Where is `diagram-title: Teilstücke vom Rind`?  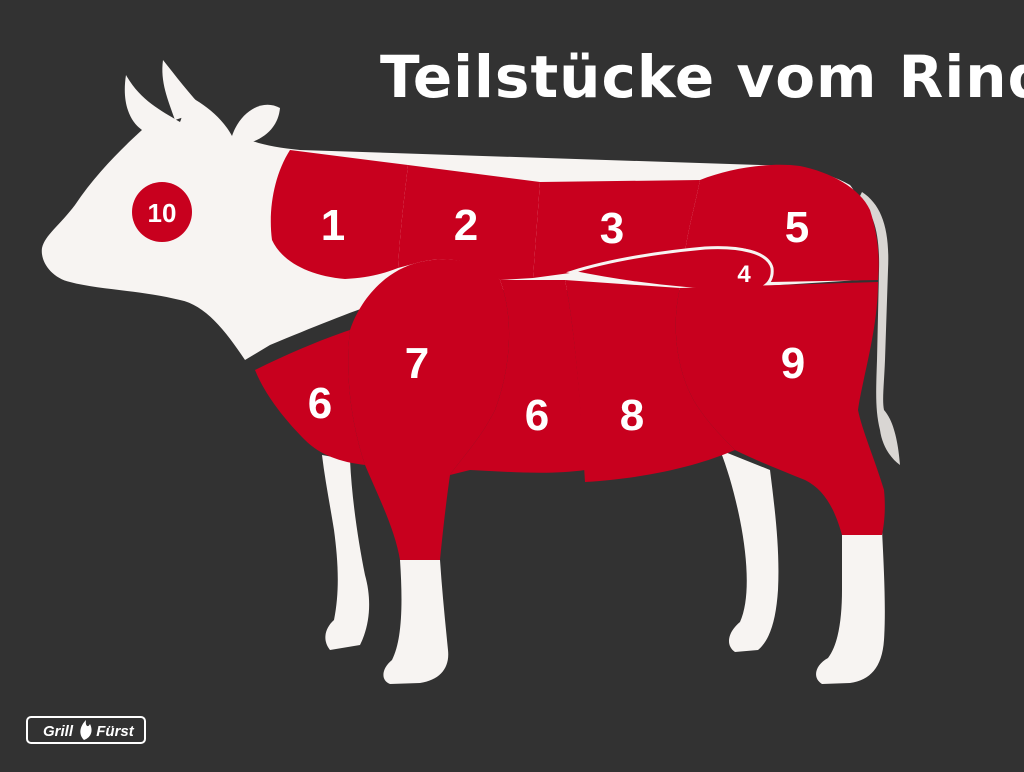 diagram-title: Teilstücke vom Rind is located at coordinates (702, 77).